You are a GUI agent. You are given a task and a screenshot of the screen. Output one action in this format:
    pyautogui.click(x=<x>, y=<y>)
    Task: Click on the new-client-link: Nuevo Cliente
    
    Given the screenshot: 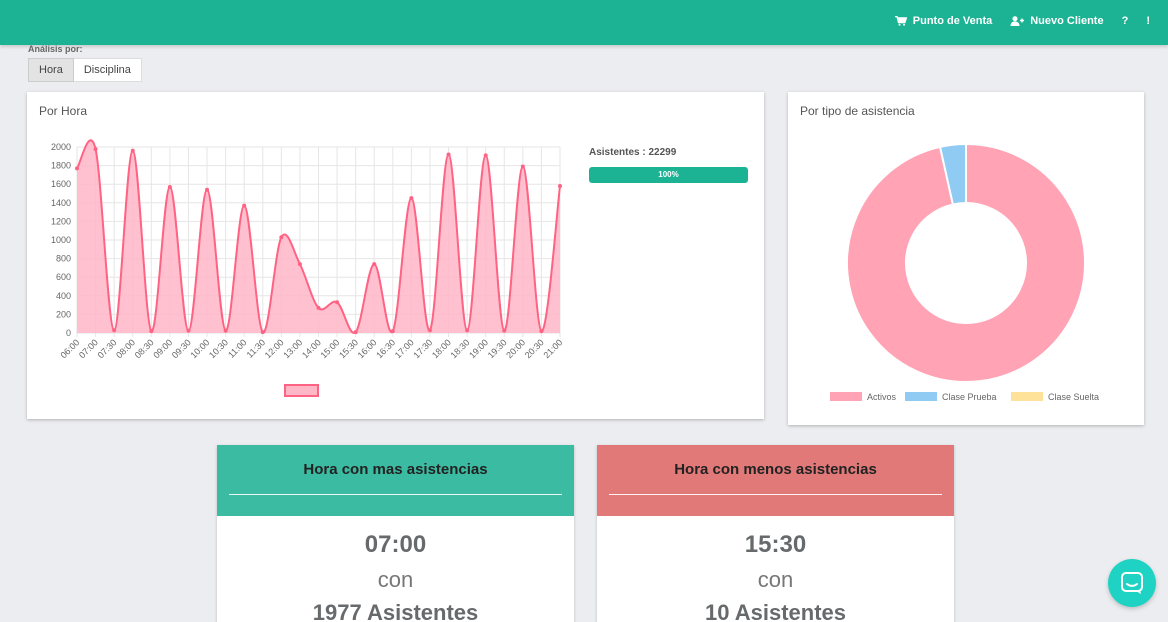 What is the action you would take?
    pyautogui.click(x=1057, y=21)
    